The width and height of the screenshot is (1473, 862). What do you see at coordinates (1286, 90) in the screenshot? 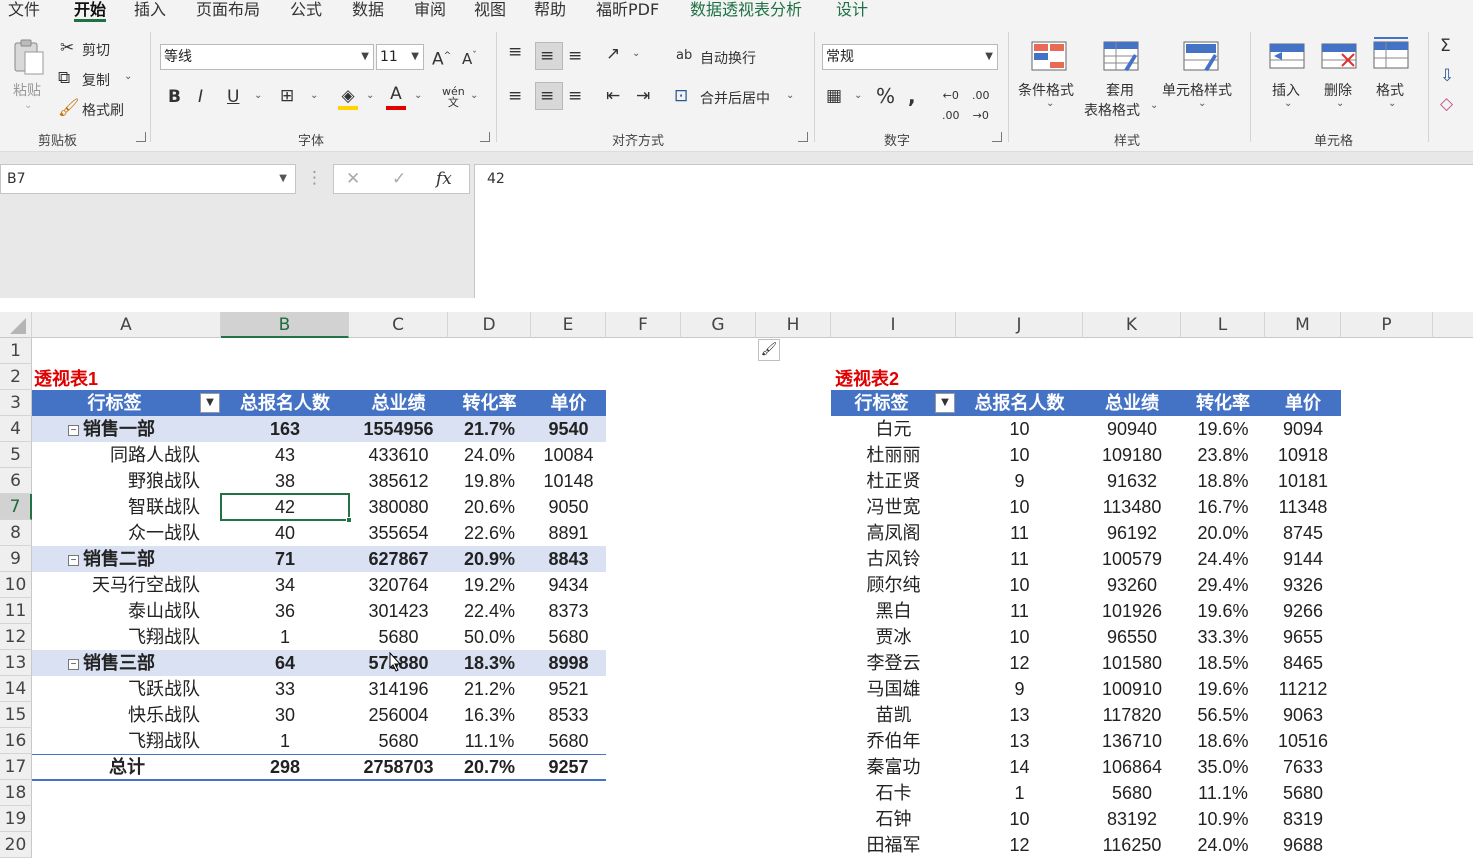
I see `insert-cells-button: 插入` at bounding box center [1286, 90].